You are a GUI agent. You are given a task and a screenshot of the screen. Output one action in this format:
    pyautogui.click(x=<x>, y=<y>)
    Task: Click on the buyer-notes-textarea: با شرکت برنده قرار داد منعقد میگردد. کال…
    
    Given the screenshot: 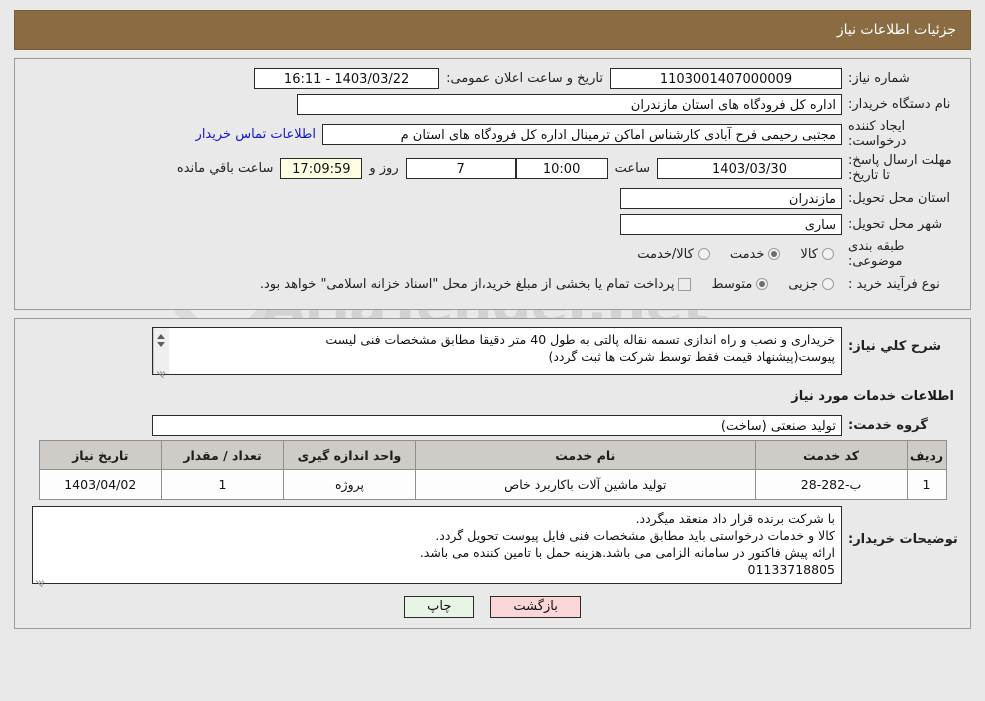 What is the action you would take?
    pyautogui.click(x=437, y=547)
    